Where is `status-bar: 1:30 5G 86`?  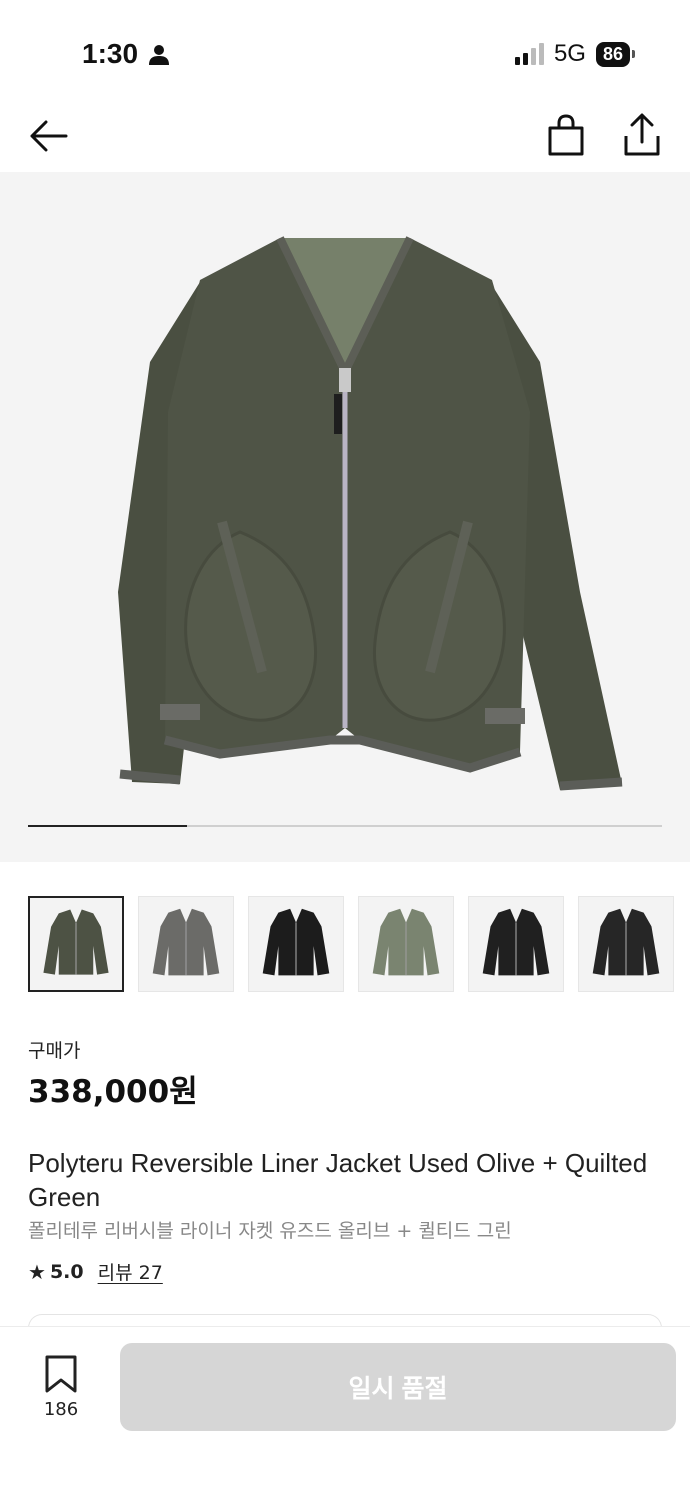
status-bar: 1:30 5G 86 is located at coordinates (345, 50).